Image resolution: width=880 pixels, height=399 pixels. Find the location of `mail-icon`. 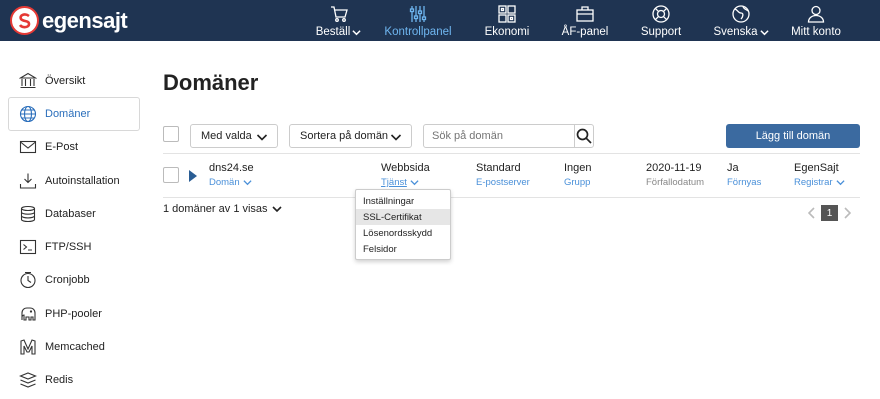

mail-icon is located at coordinates (28, 147).